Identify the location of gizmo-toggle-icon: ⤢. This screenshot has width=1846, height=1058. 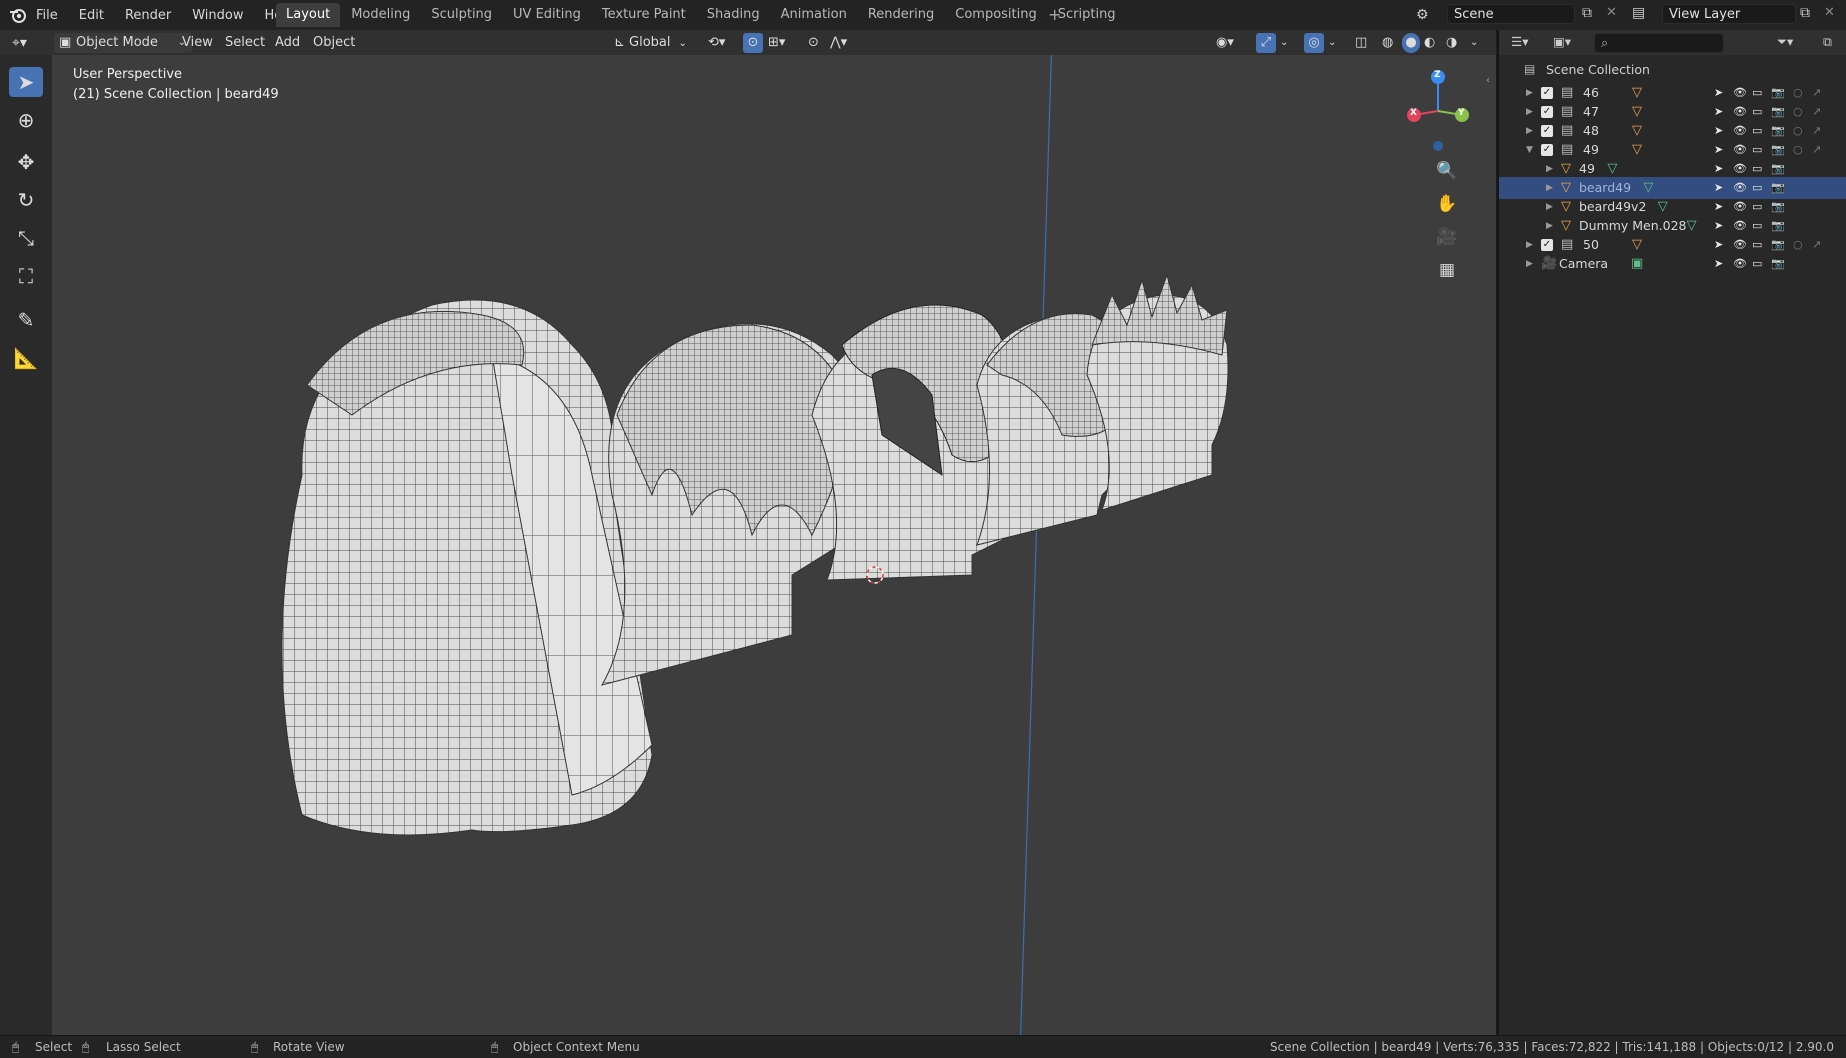
(1266, 43).